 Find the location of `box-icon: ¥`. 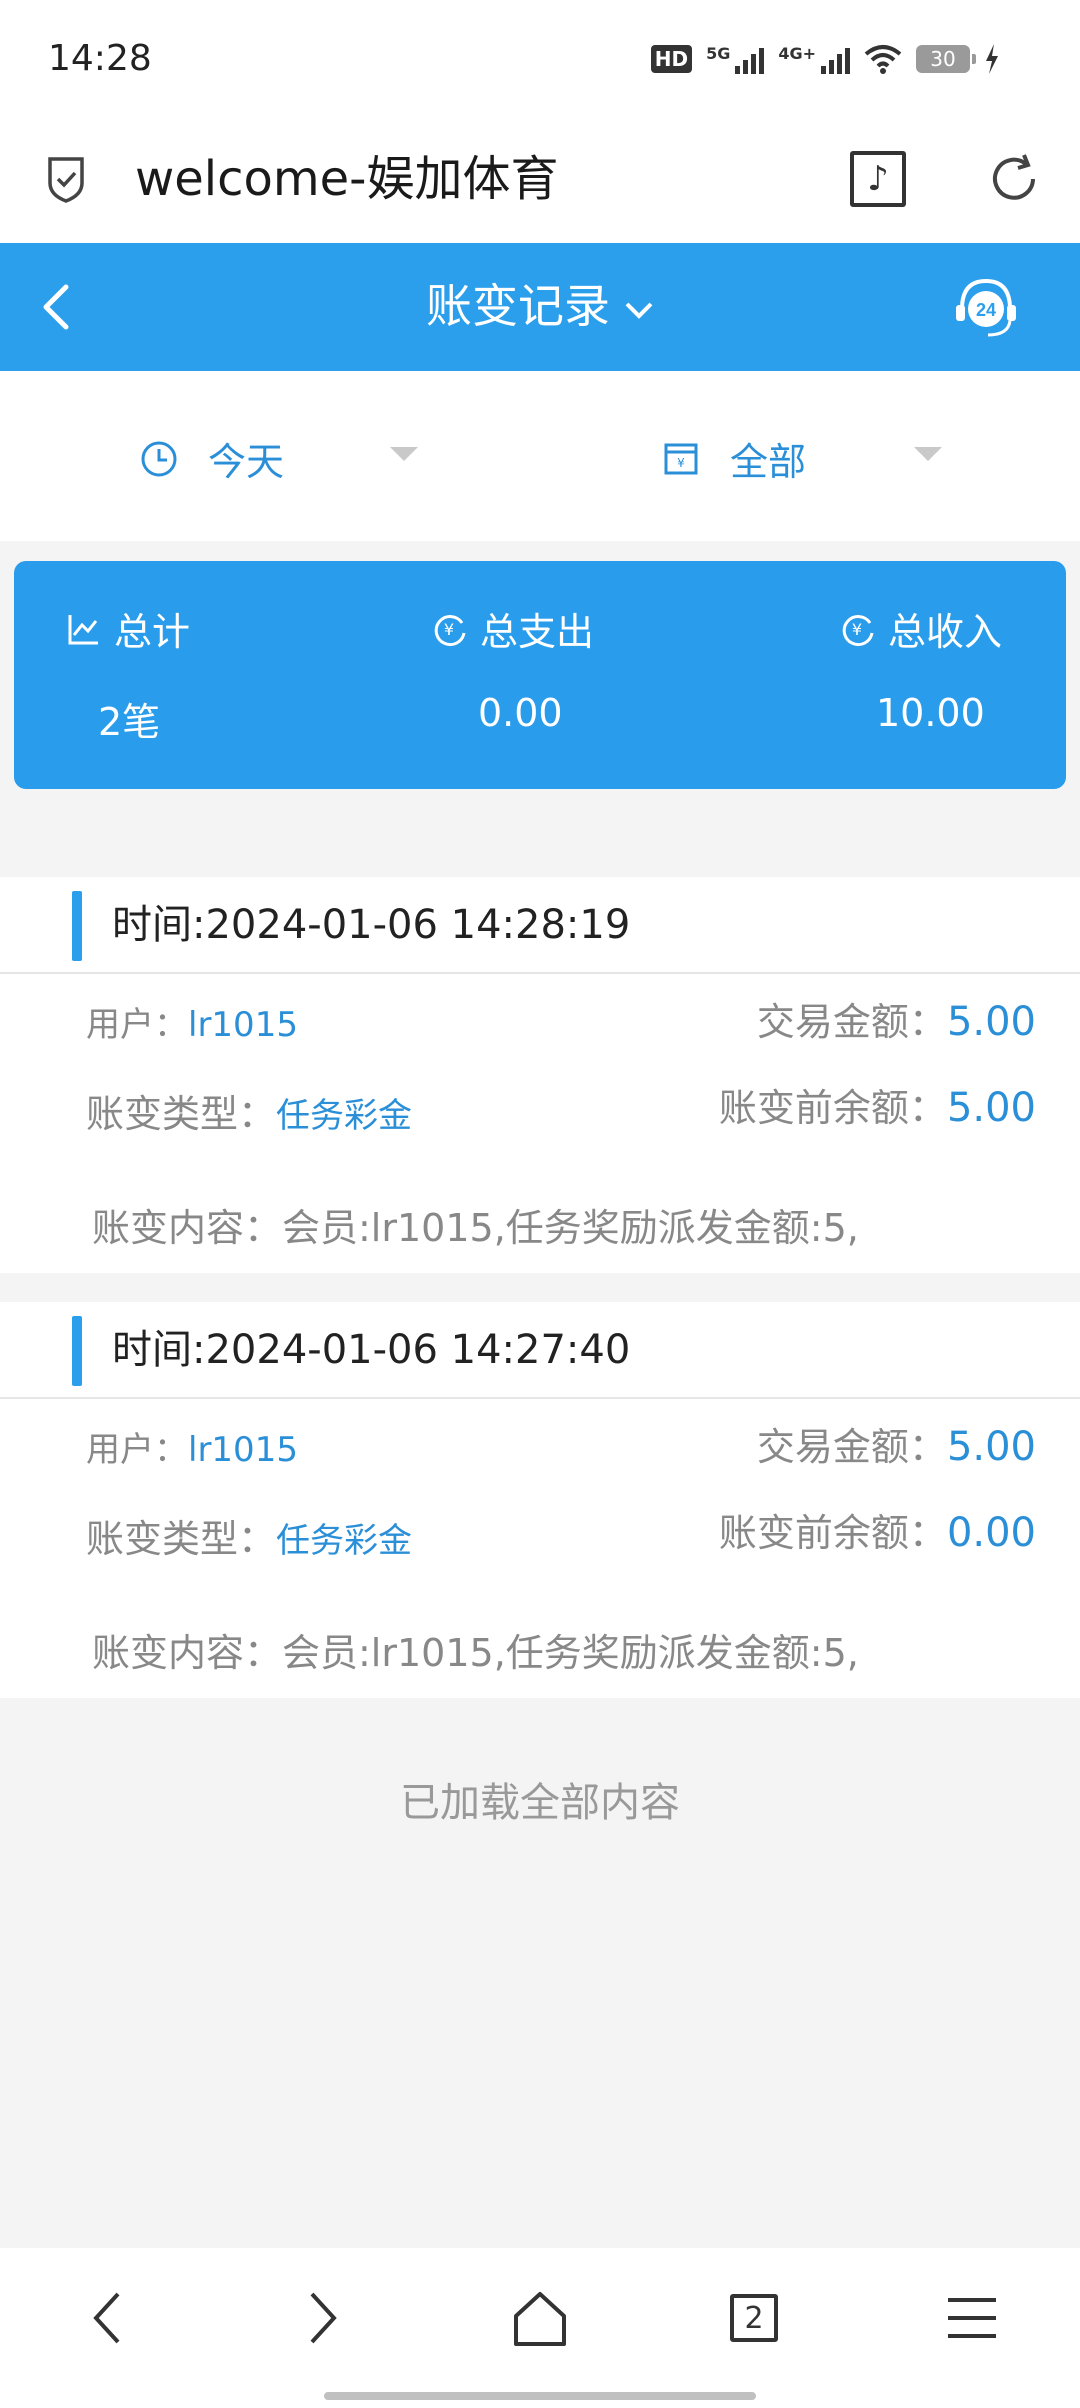

box-icon: ¥ is located at coordinates (681, 458).